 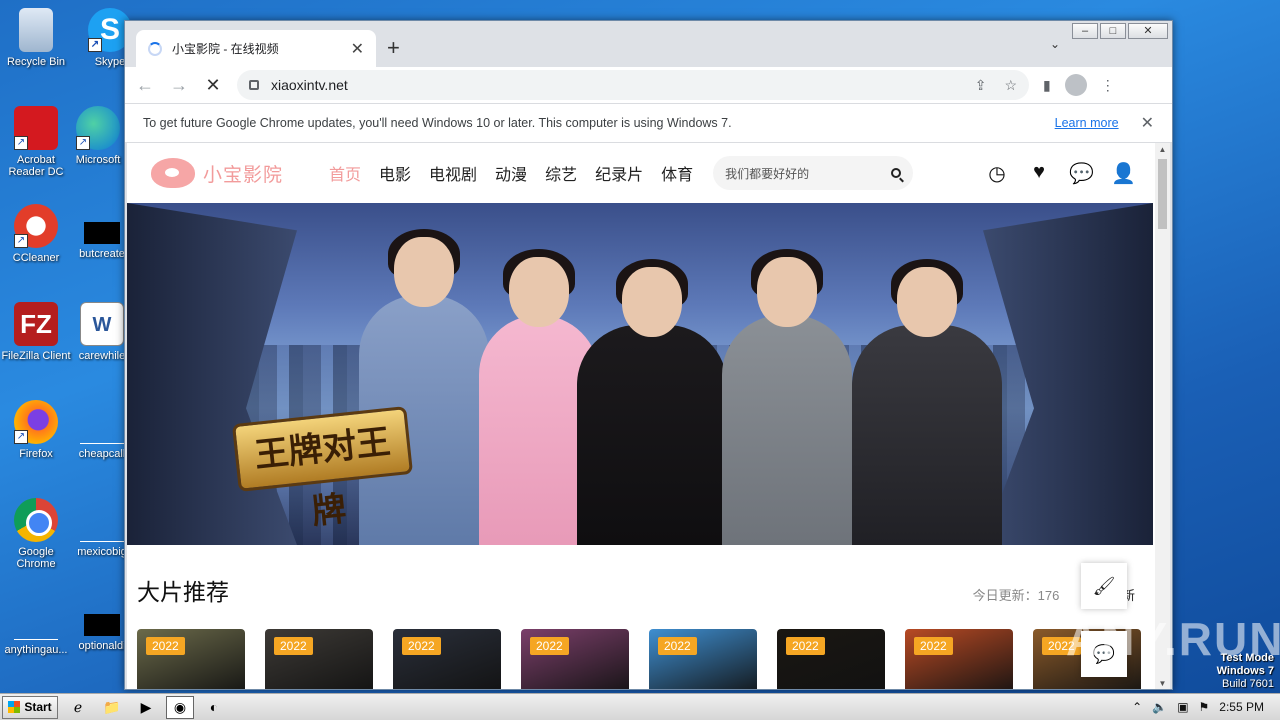 I want to click on desktop-icon-recycle-bin: Recycle Bin, so click(x=36, y=38).